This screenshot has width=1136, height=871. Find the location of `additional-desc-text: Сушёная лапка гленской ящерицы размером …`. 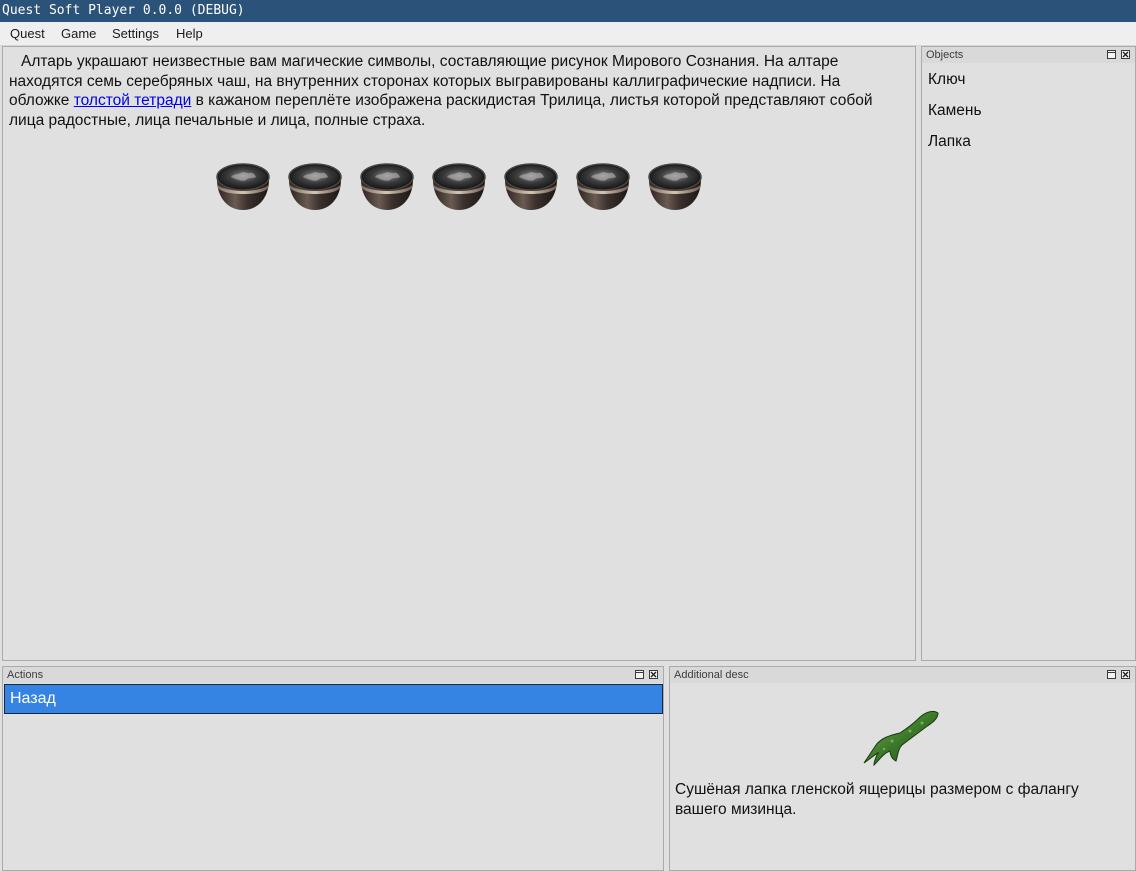

additional-desc-text: Сушёная лапка гленской ящерицы размером … is located at coordinates (877, 799).